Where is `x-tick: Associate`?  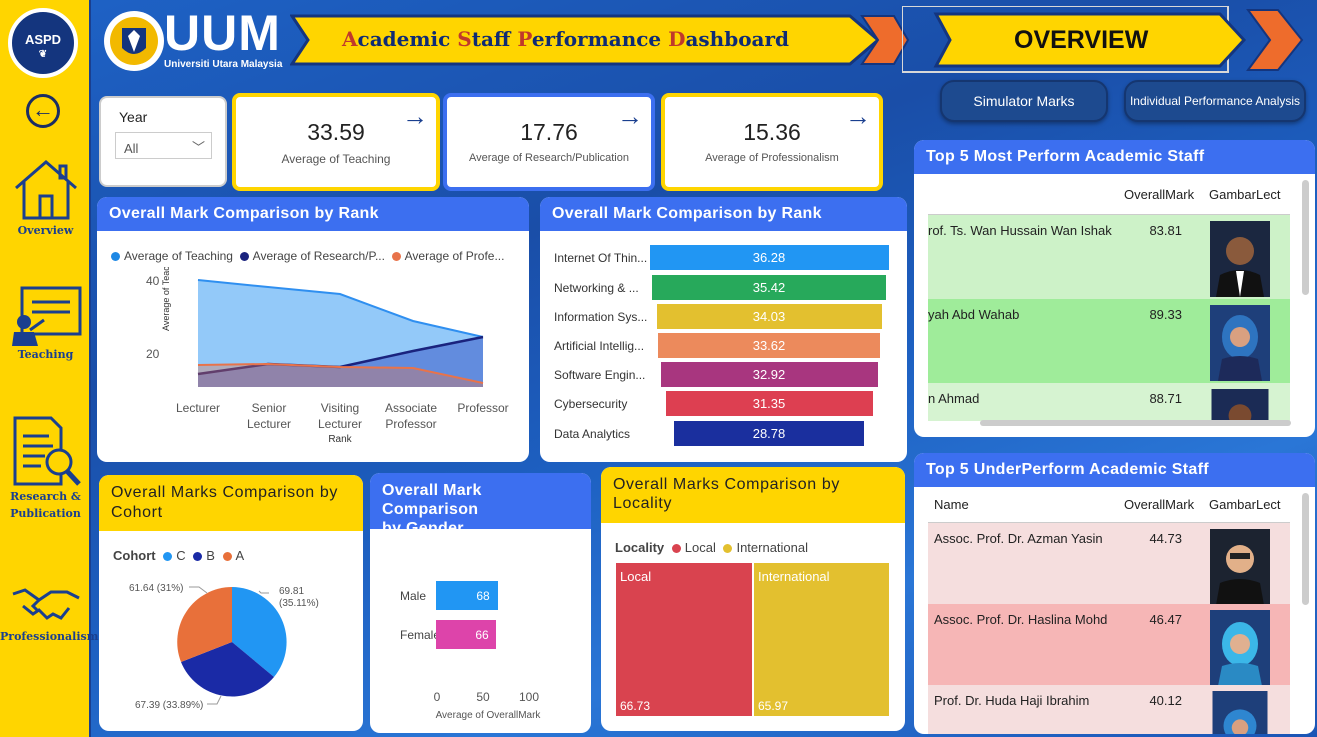 x-tick: Associate is located at coordinates (411, 408).